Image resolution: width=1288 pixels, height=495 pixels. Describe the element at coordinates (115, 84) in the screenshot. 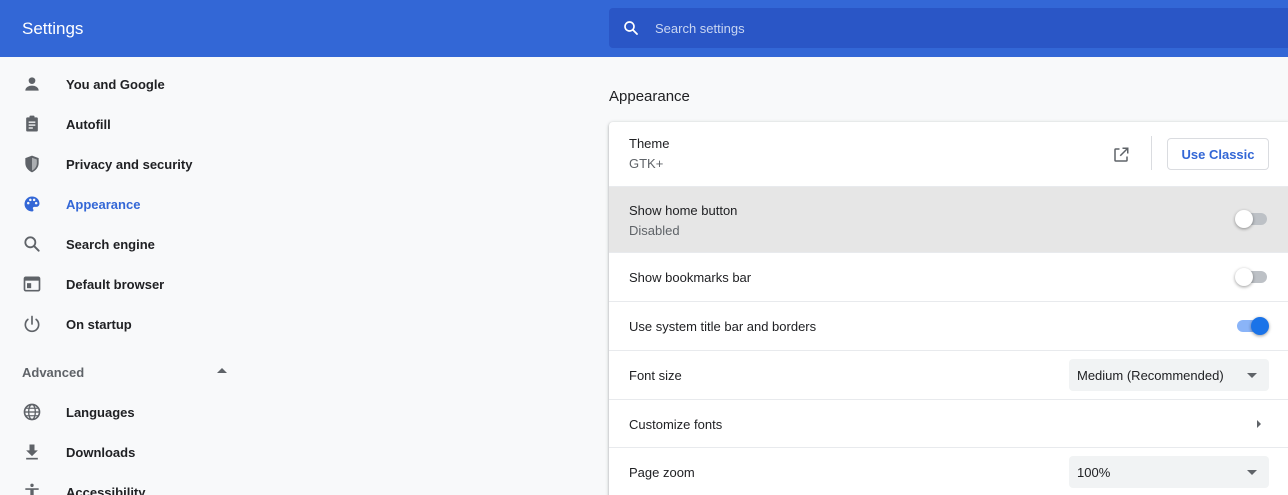

I see `sidebar-item-label: You and Google` at that location.